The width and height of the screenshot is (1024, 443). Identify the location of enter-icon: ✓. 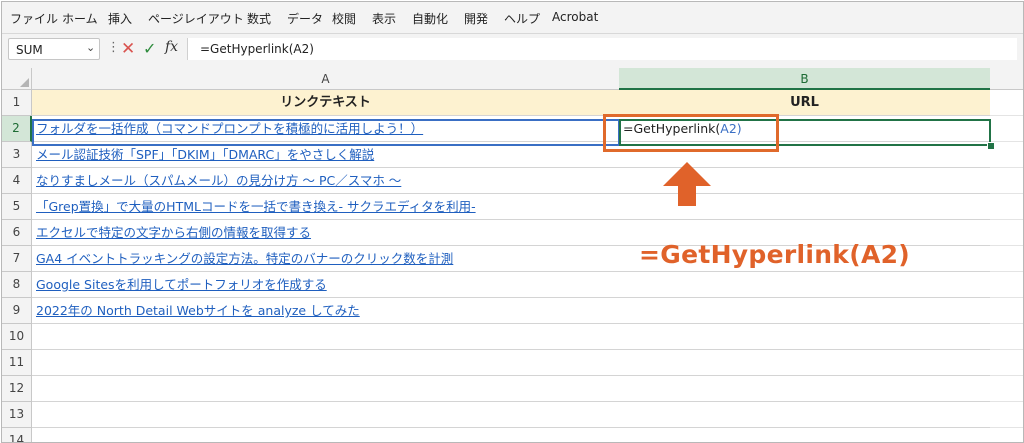
(149, 48).